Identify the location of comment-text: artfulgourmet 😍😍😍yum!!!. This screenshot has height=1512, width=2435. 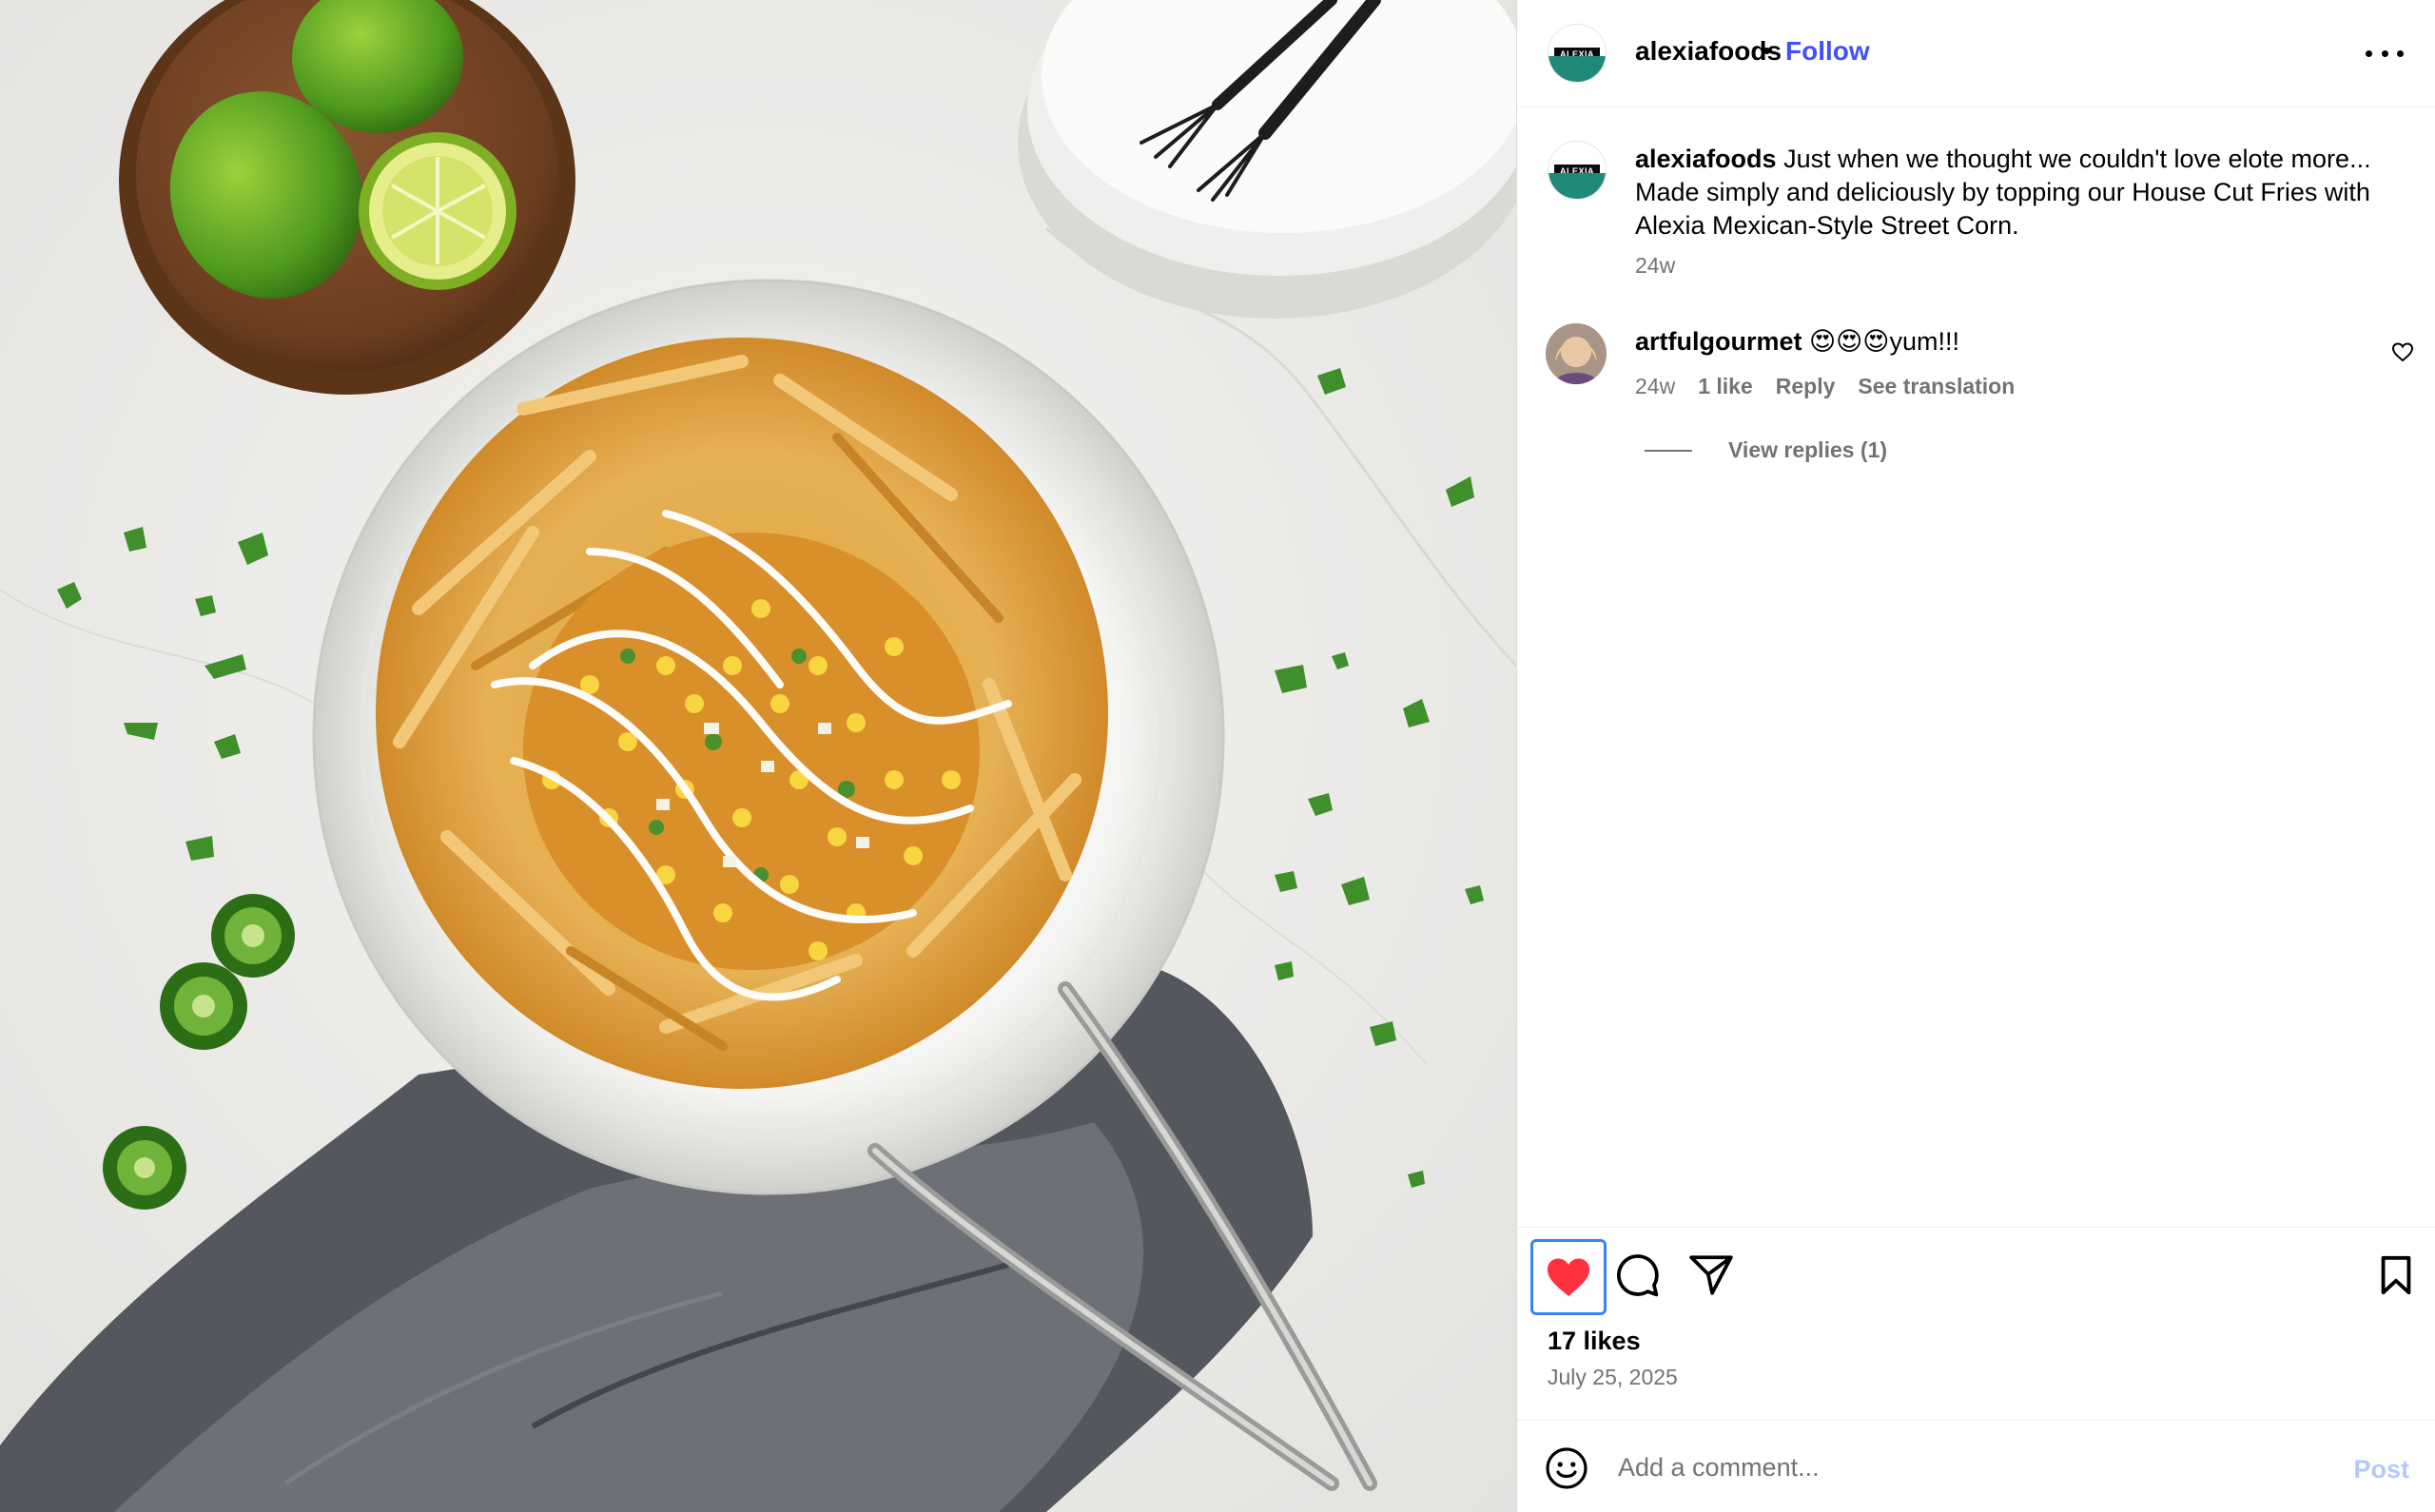
(1797, 342).